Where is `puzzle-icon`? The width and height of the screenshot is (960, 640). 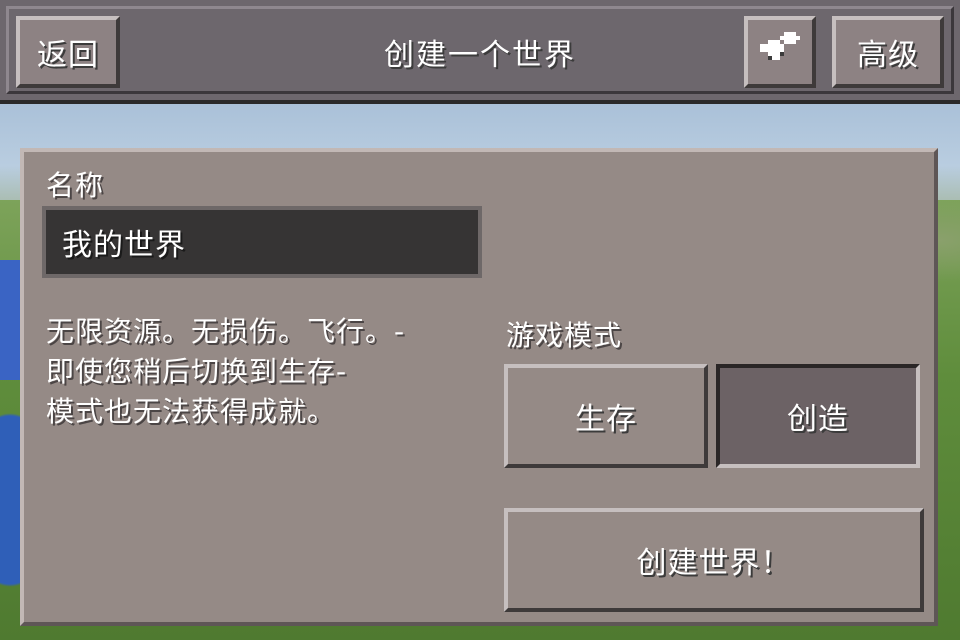
puzzle-icon is located at coordinates (780, 52).